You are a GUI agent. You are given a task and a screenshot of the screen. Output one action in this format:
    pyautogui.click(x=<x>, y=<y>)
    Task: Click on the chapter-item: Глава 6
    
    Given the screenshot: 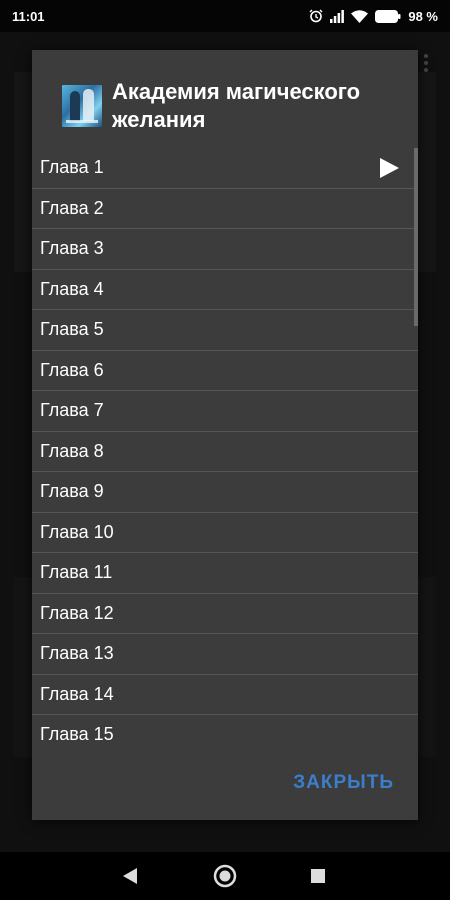 What is the action you would take?
    pyautogui.click(x=225, y=371)
    